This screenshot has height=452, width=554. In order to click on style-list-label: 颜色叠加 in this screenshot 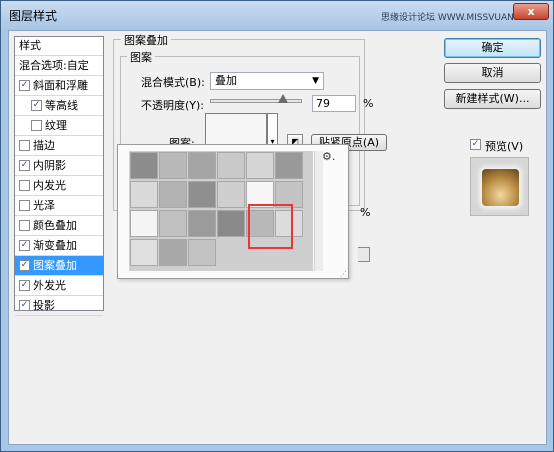, I will do `click(55, 225)`.